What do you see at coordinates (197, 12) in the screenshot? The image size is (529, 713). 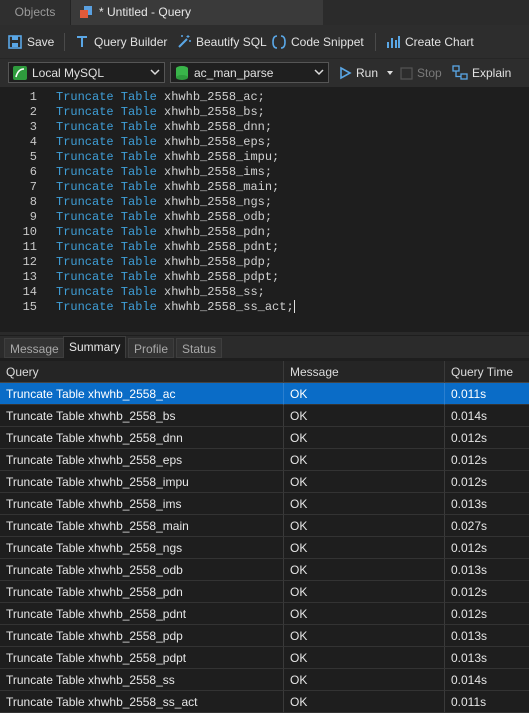 I see `tab-untitled-query: * Untitled - Query` at bounding box center [197, 12].